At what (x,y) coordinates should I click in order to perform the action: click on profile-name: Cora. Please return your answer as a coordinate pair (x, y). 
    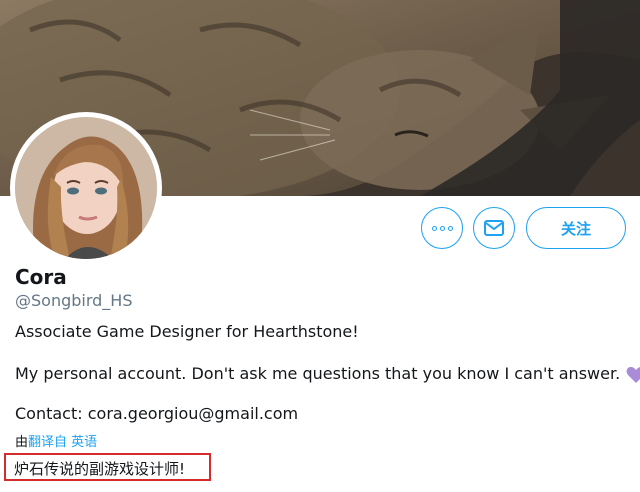
    Looking at the image, I should click on (41, 277).